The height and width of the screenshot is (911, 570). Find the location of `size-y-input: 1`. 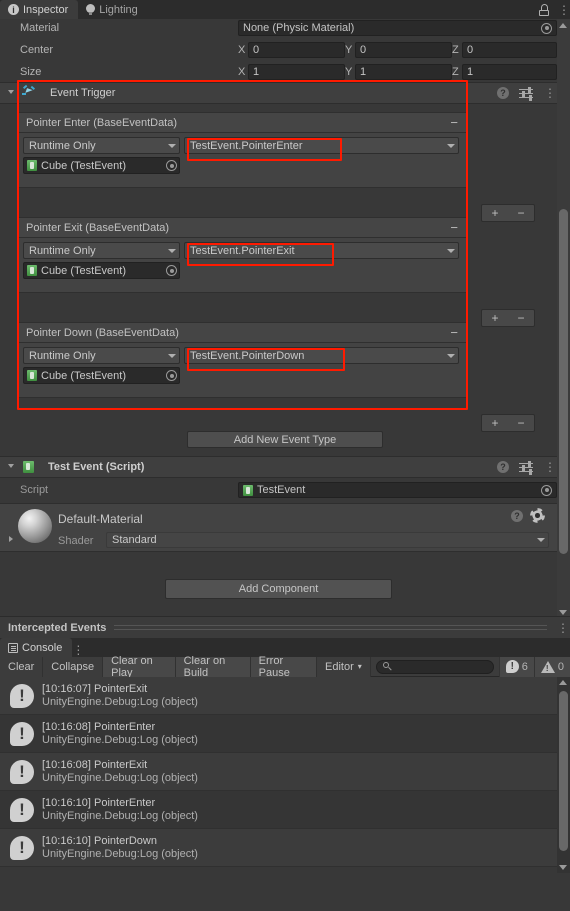

size-y-input: 1 is located at coordinates (403, 72).